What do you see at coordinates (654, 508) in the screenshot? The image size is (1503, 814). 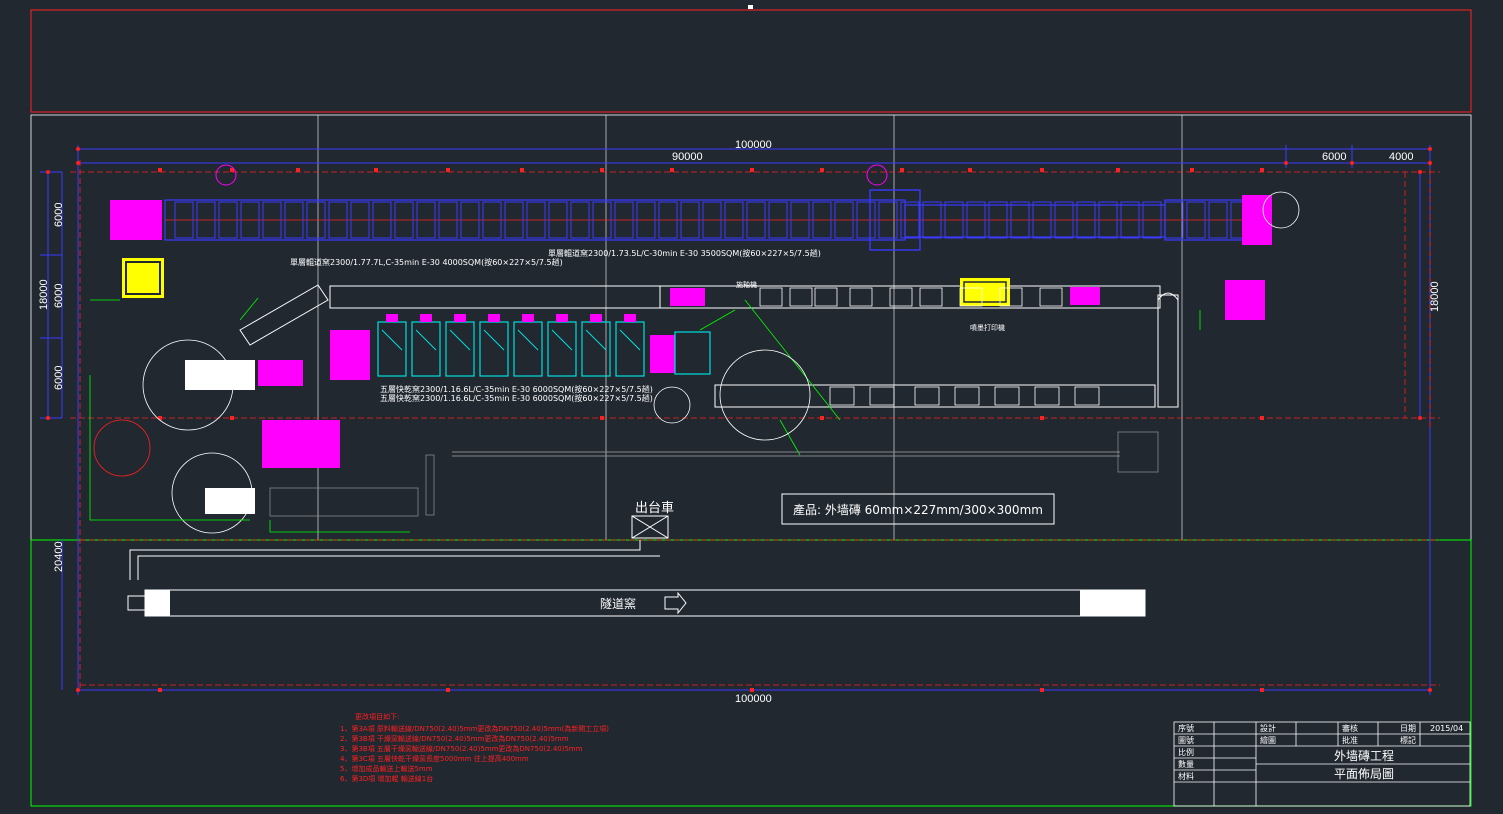 I see `exit-cart-label: 出台車` at bounding box center [654, 508].